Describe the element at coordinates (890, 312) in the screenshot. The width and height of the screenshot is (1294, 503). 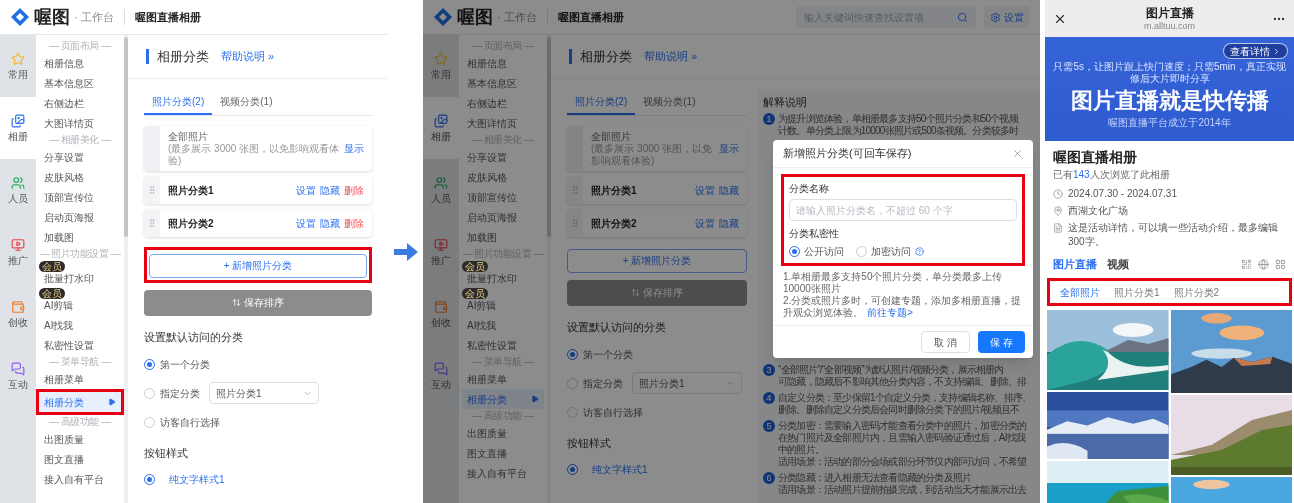
I see `topic-link: 前往专题>` at that location.